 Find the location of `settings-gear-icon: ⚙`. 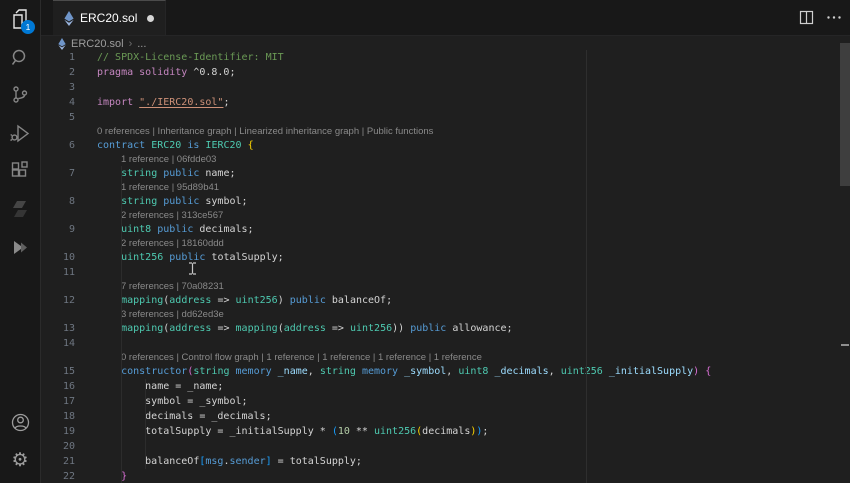

settings-gear-icon: ⚙ is located at coordinates (20, 460).